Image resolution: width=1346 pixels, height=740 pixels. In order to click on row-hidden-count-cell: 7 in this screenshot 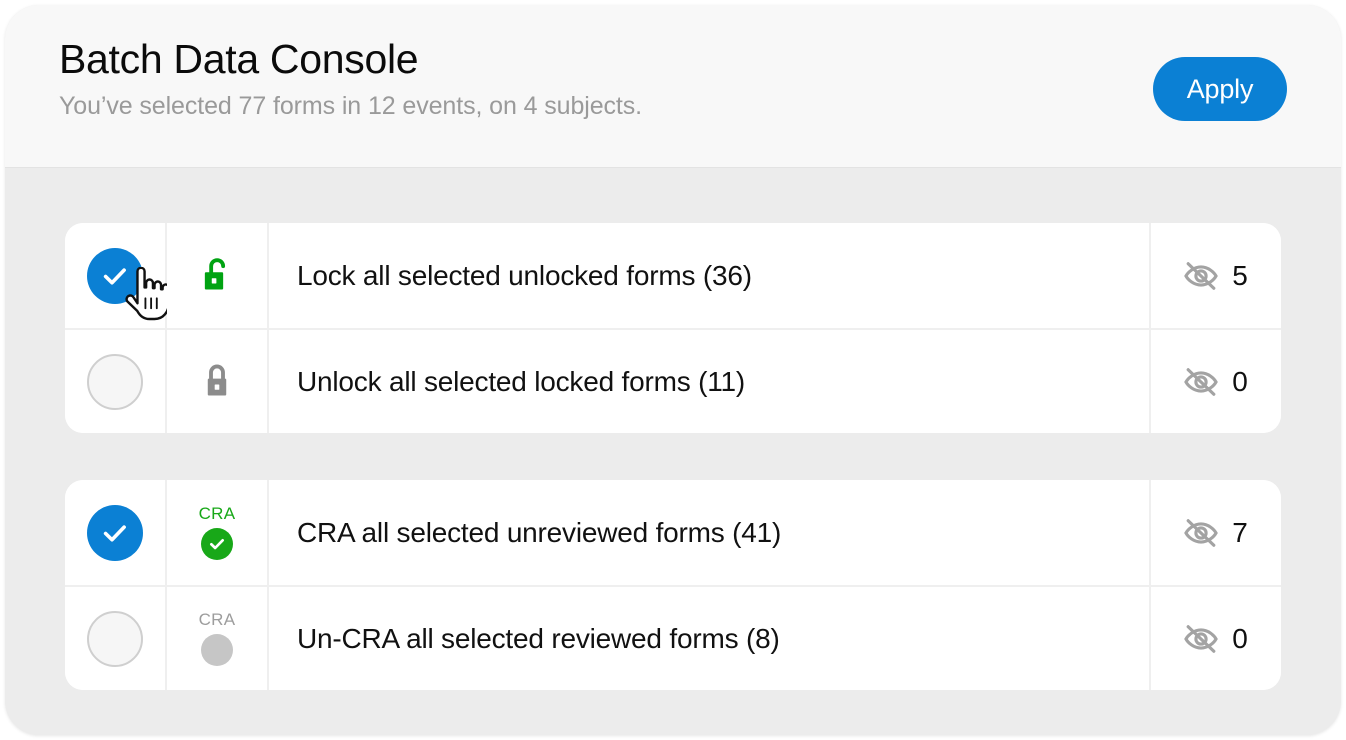, I will do `click(1215, 532)`.